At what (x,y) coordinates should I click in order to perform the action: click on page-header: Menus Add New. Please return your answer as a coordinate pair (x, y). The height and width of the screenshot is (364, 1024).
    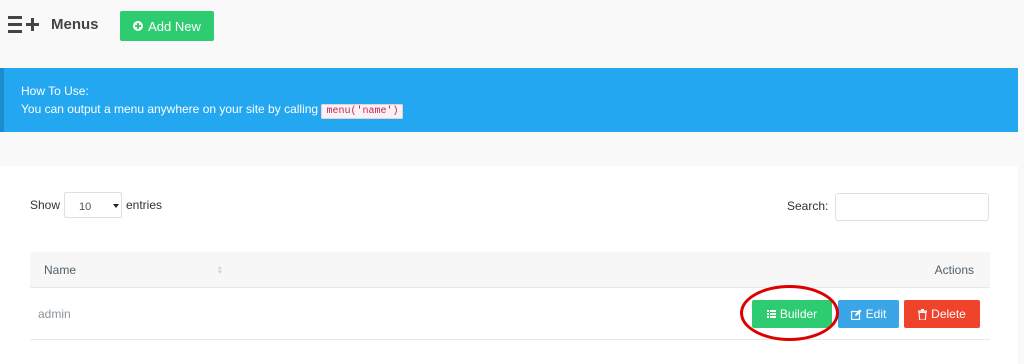
    Looking at the image, I should click on (512, 26).